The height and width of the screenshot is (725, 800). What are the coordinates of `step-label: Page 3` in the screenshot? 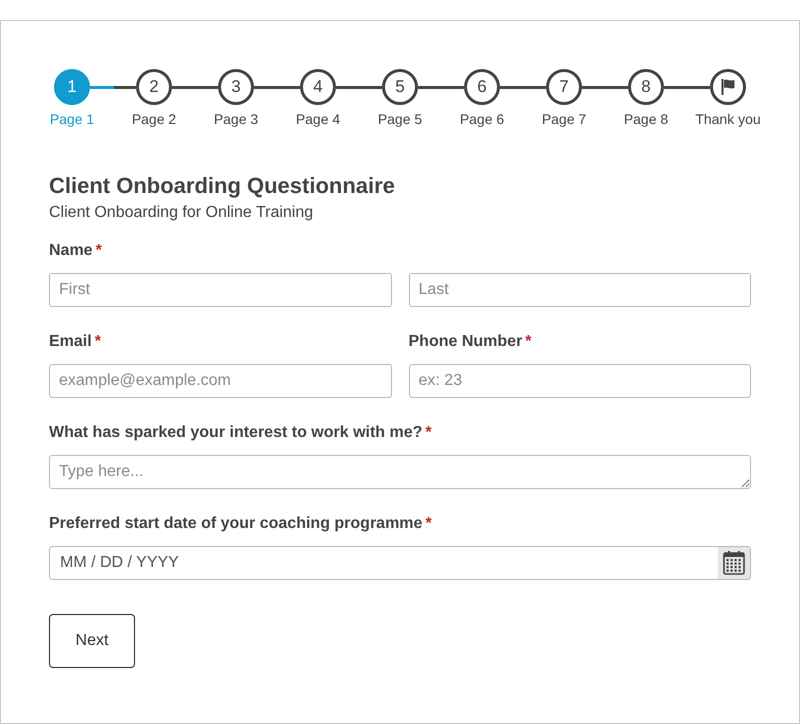 It's located at (236, 119).